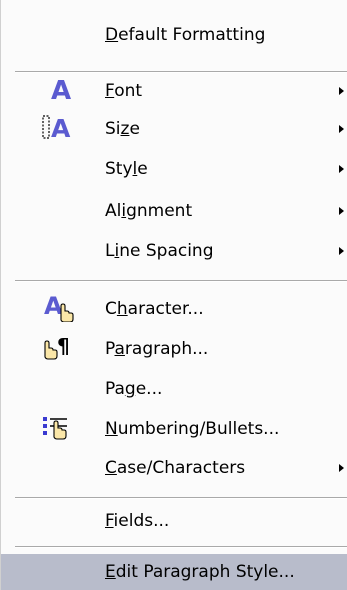 The image size is (347, 590). I want to click on menu-item-default-formatting: Default Formatting, so click(174, 35).